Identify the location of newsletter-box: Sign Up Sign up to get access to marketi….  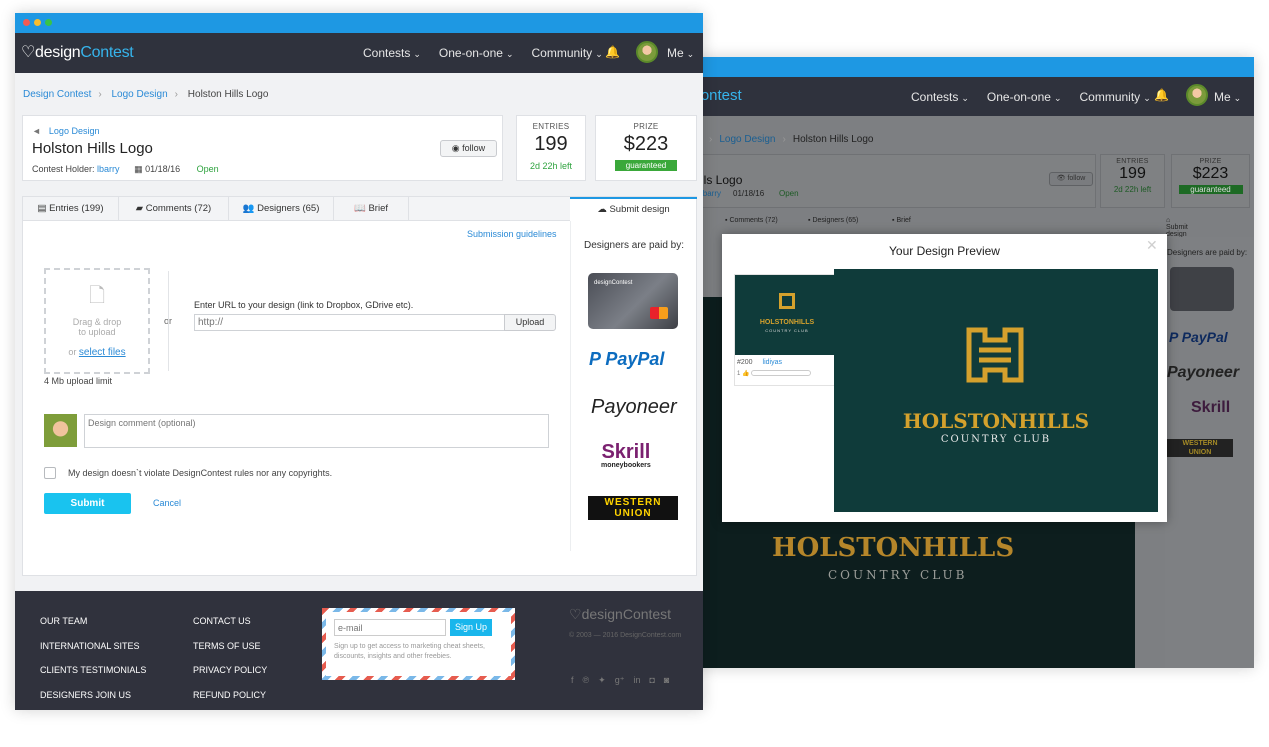
(418, 644).